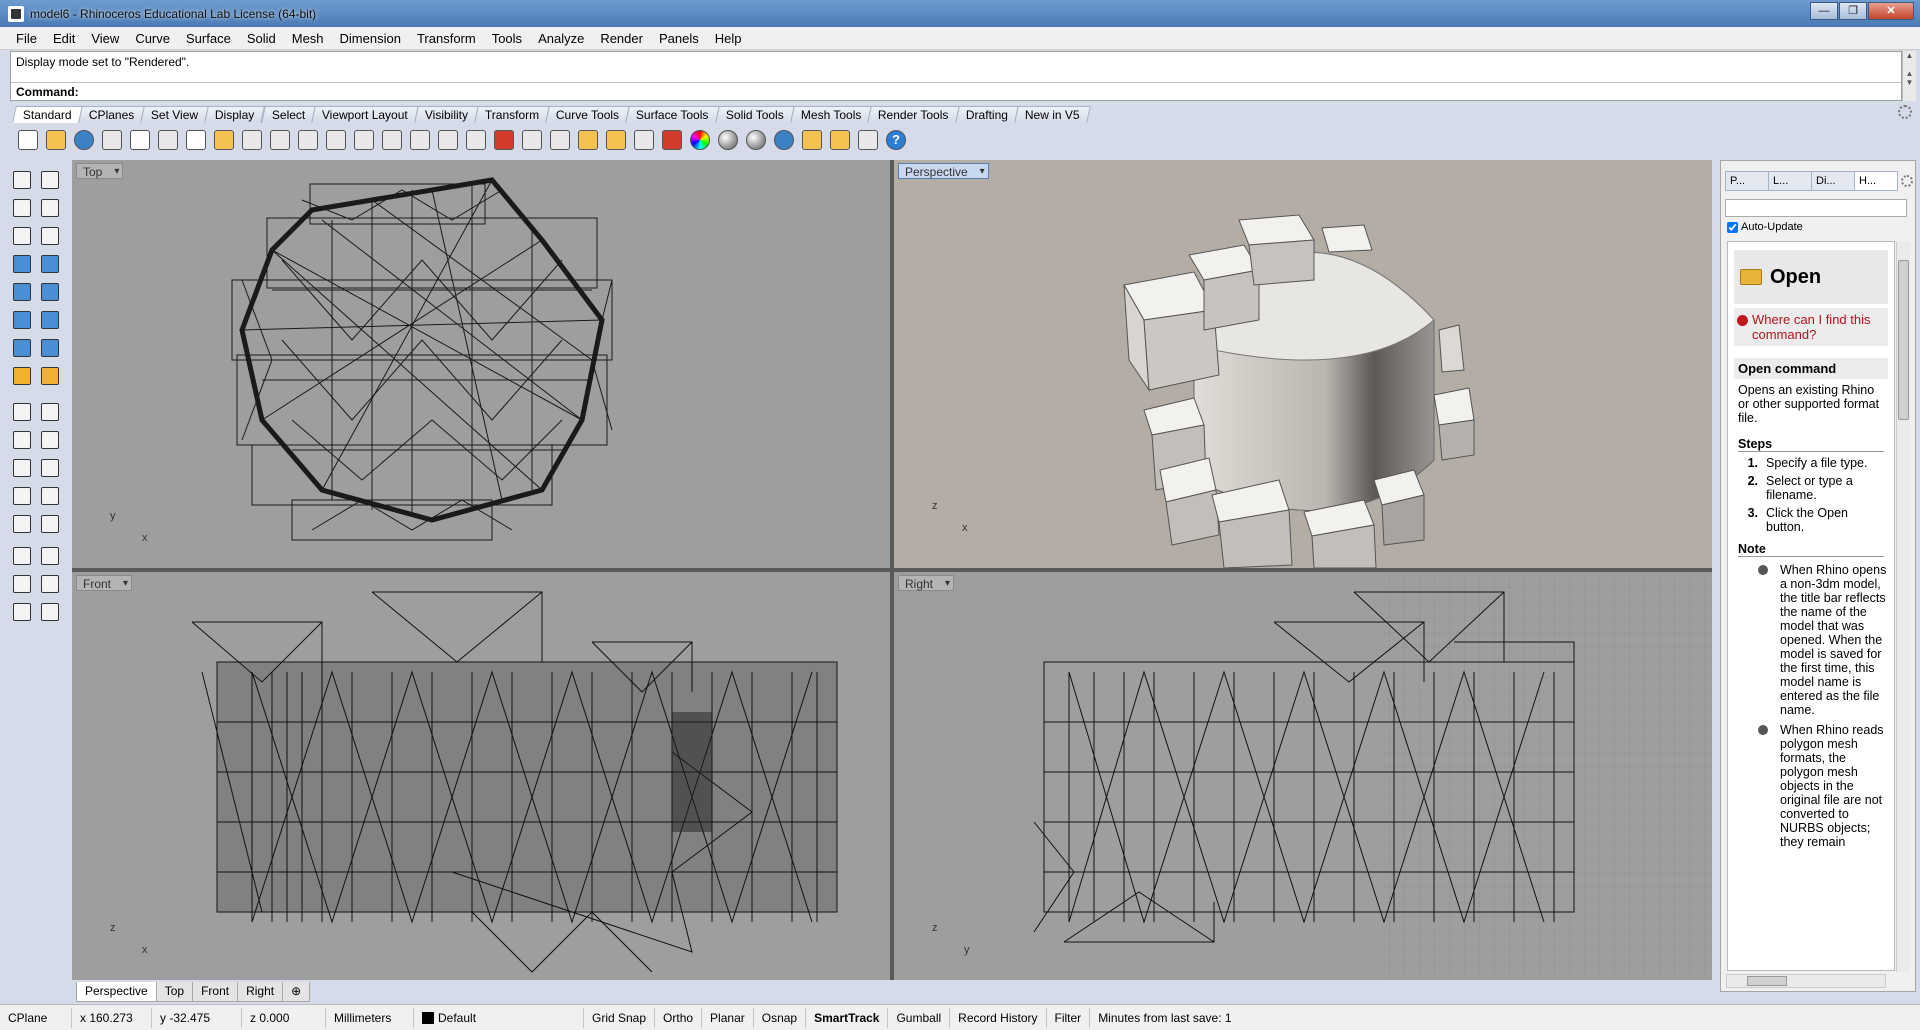  What do you see at coordinates (931, 92) in the screenshot?
I see `command-input` at bounding box center [931, 92].